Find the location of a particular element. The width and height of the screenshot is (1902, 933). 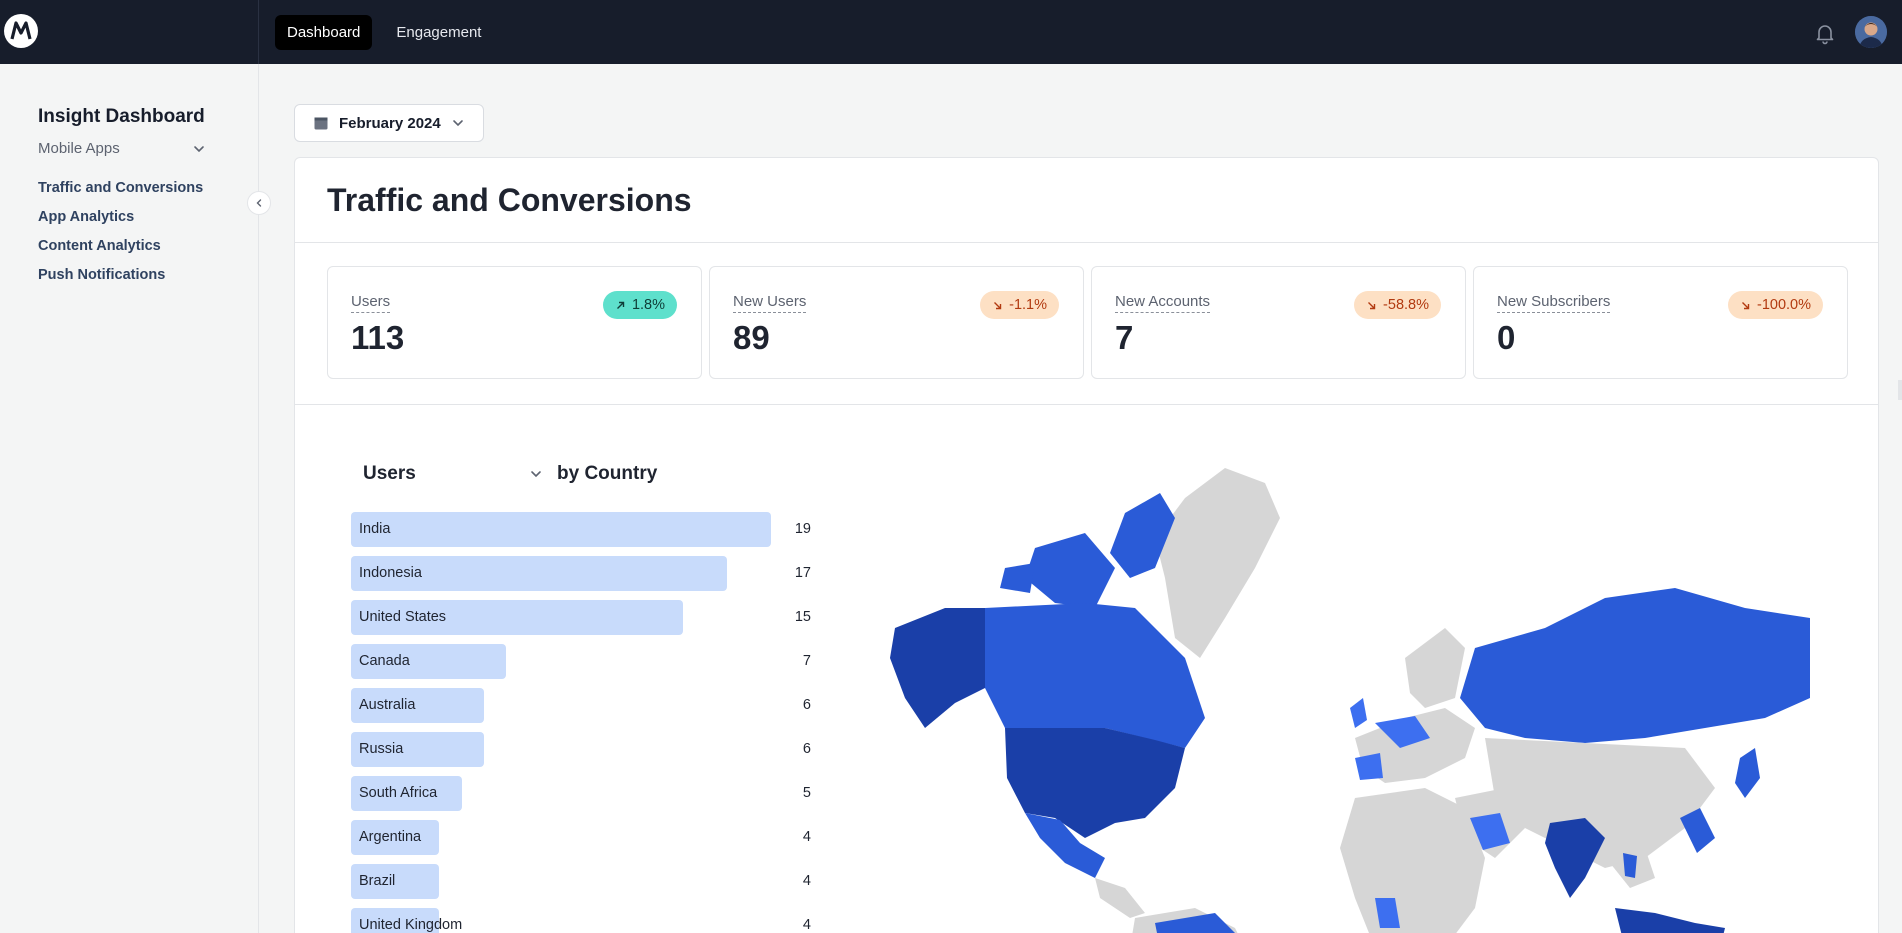

calendar-icon is located at coordinates (321, 123).